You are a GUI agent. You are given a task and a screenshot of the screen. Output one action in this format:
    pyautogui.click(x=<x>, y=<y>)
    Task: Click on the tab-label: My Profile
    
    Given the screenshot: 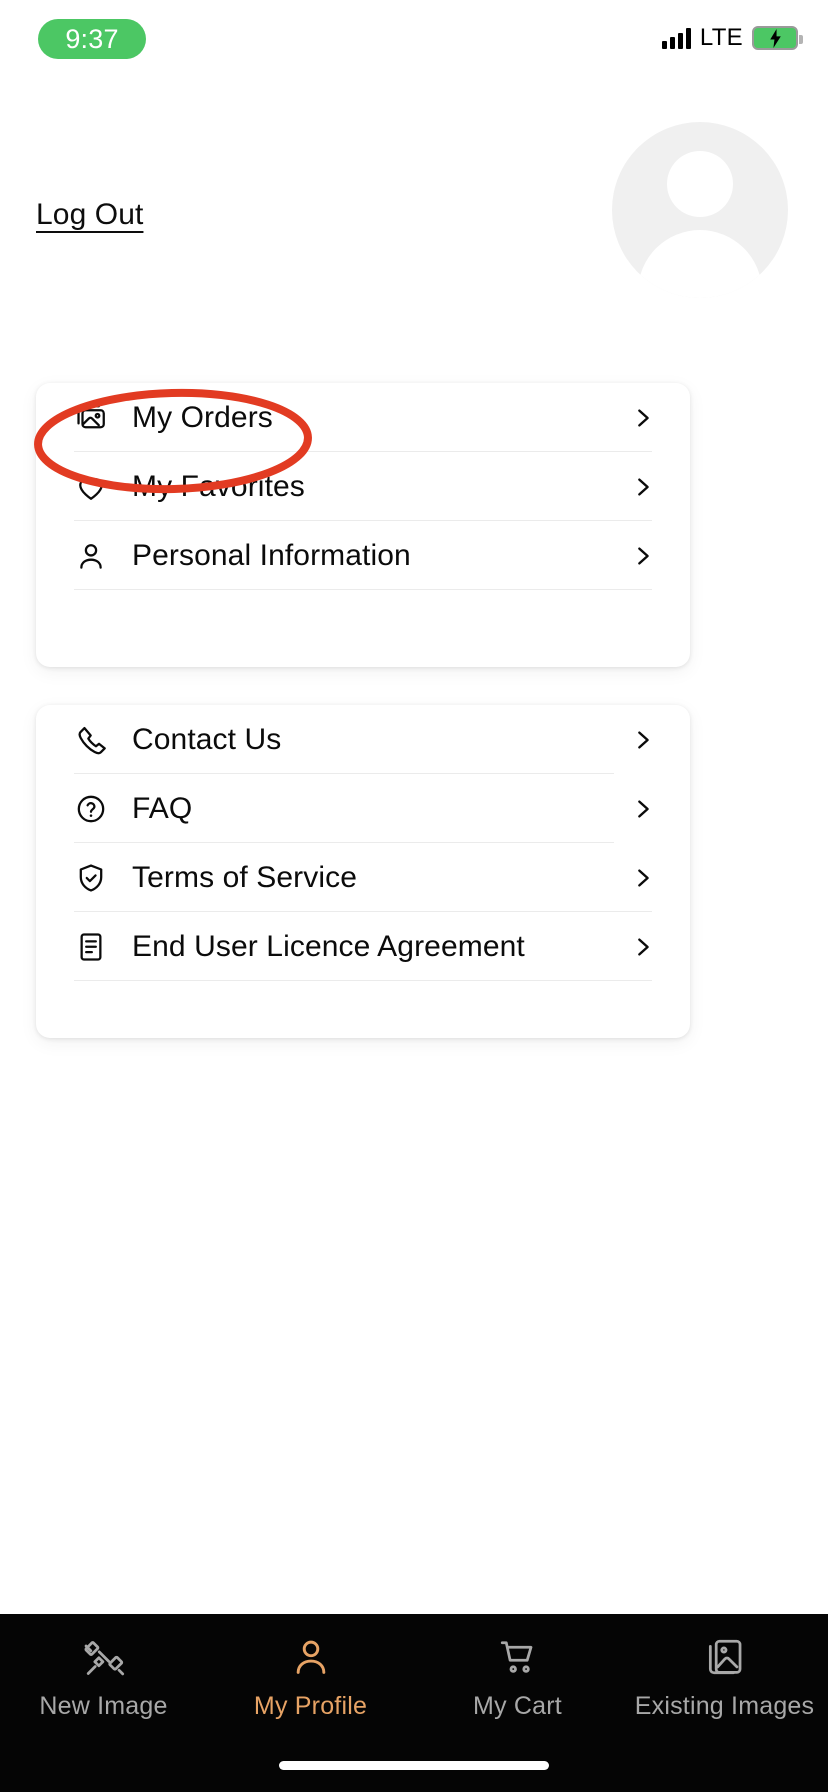 What is the action you would take?
    pyautogui.click(x=310, y=1706)
    